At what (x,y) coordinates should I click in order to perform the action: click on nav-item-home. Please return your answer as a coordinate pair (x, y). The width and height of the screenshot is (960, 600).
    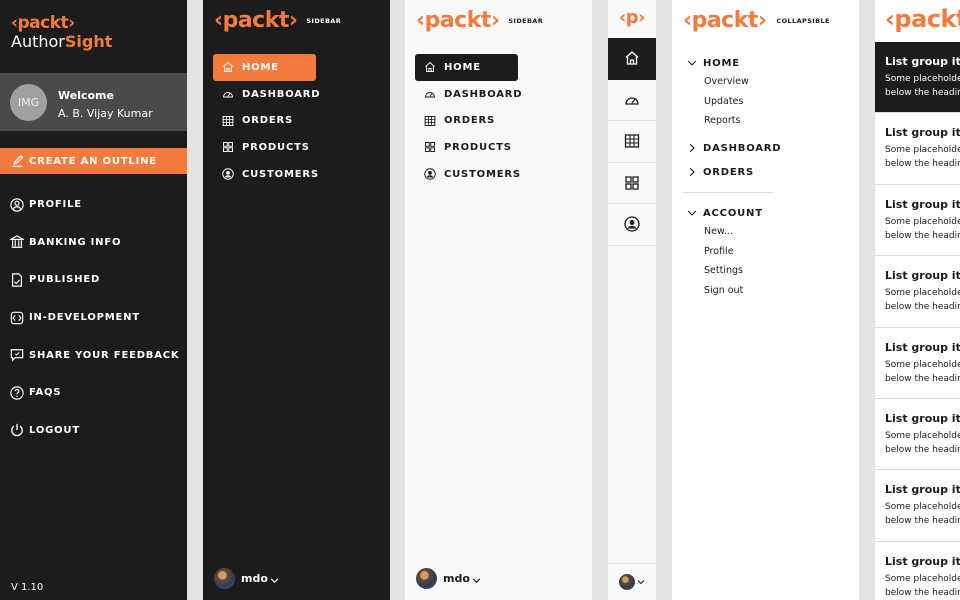
    Looking at the image, I should click on (632, 59).